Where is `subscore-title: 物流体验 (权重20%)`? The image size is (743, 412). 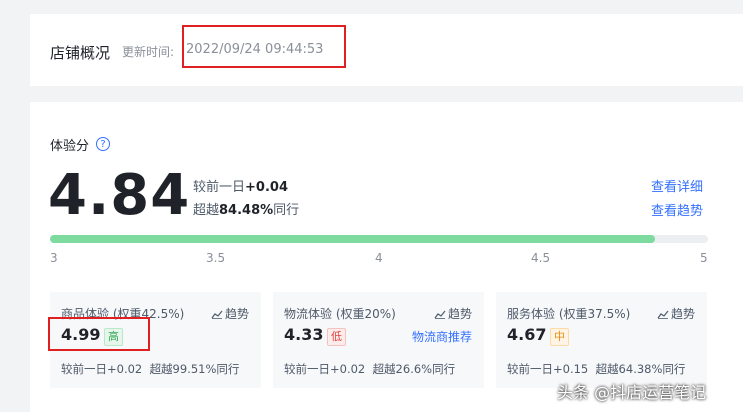 subscore-title: 物流体验 (权重20%) is located at coordinates (340, 314).